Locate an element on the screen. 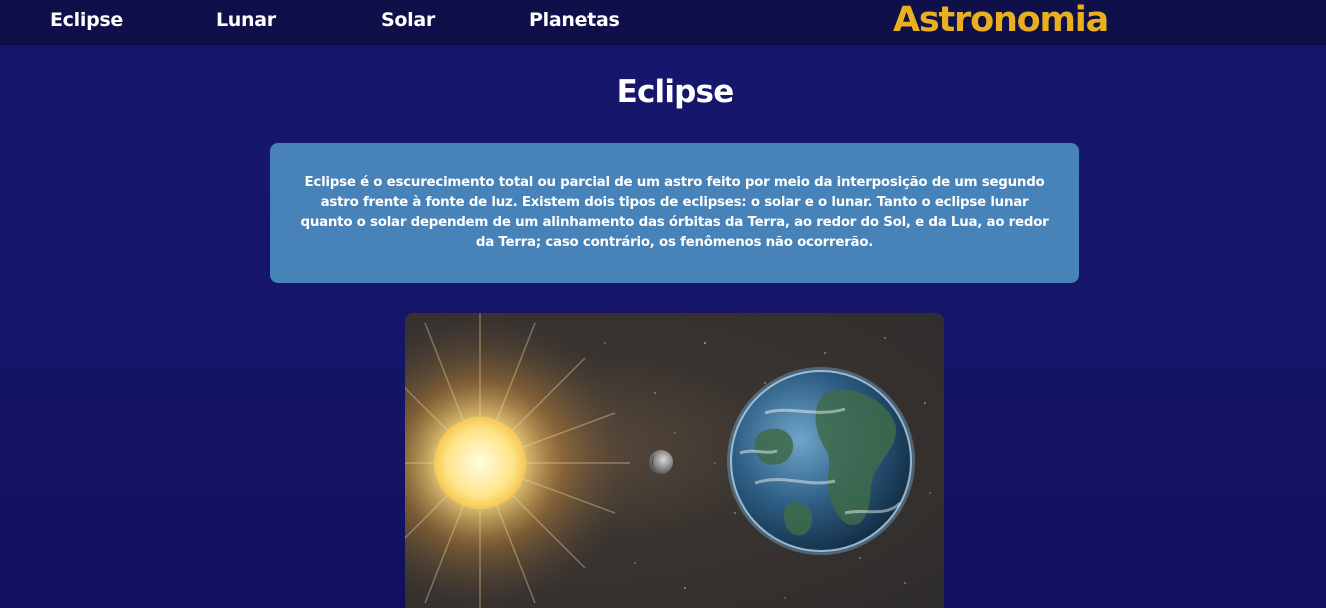 The height and width of the screenshot is (608, 1326). nav-link-eclipse: Eclipse is located at coordinates (86, 20).